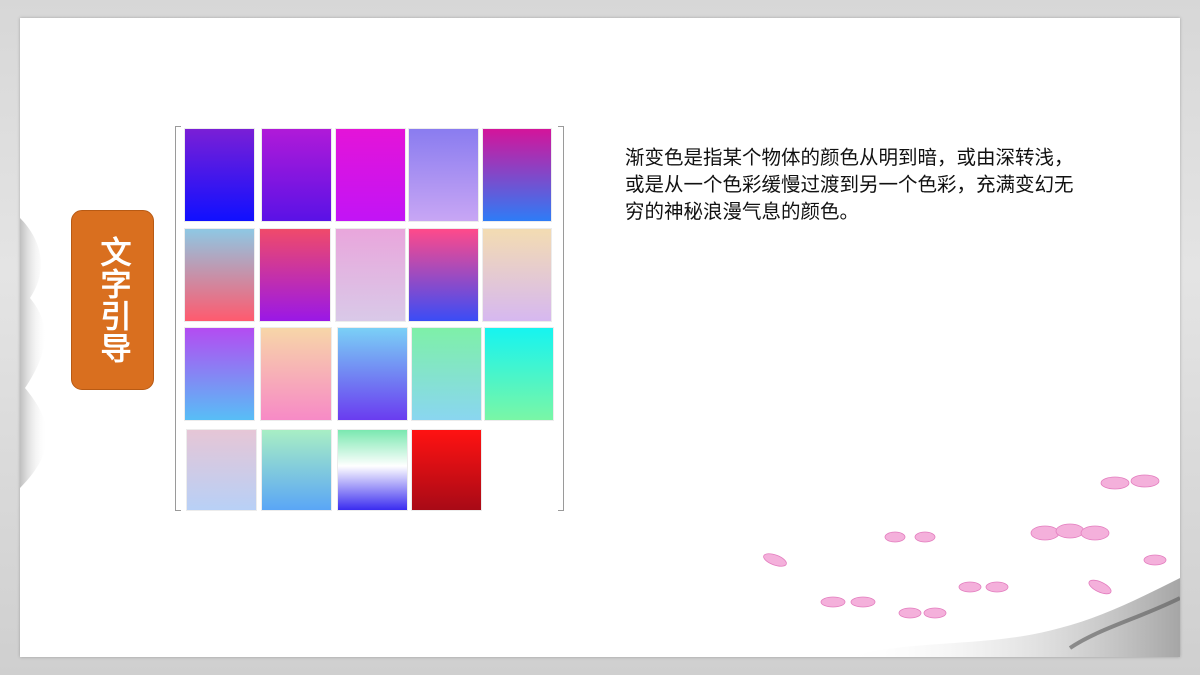  Describe the element at coordinates (1012, 617) in the screenshot. I see `ink-branch-decoration` at that location.